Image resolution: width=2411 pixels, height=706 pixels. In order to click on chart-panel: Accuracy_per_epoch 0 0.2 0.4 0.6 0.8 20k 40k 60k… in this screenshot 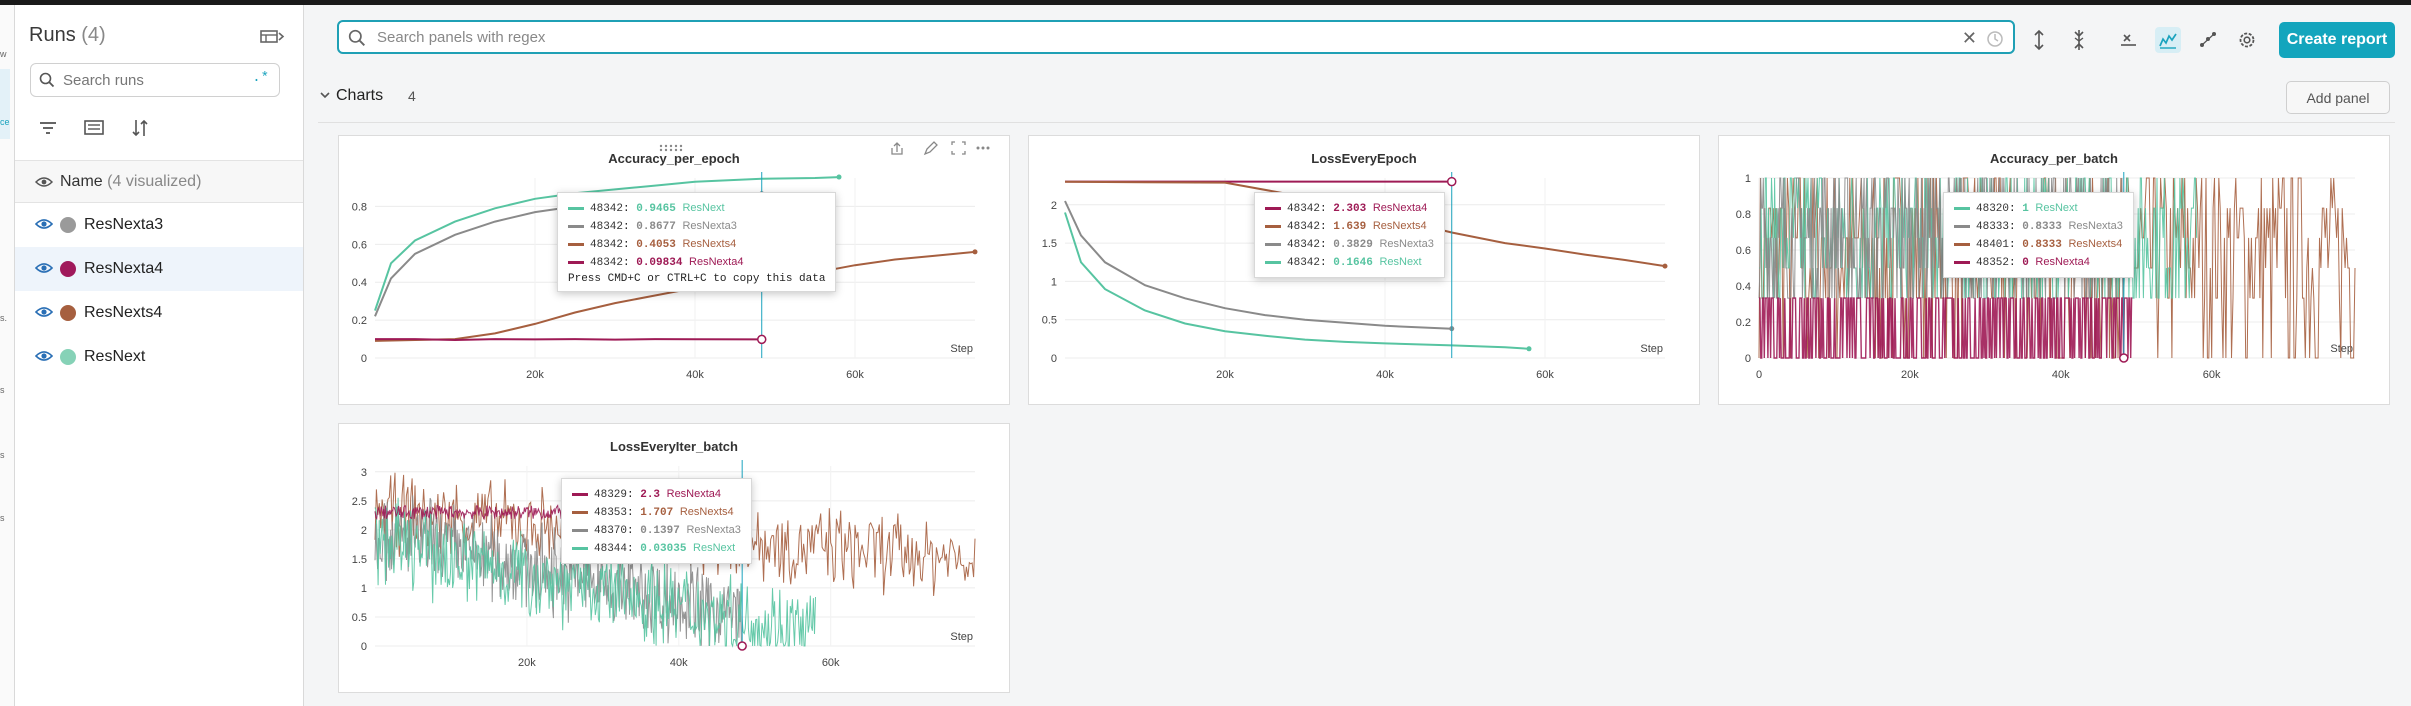, I will do `click(674, 270)`.